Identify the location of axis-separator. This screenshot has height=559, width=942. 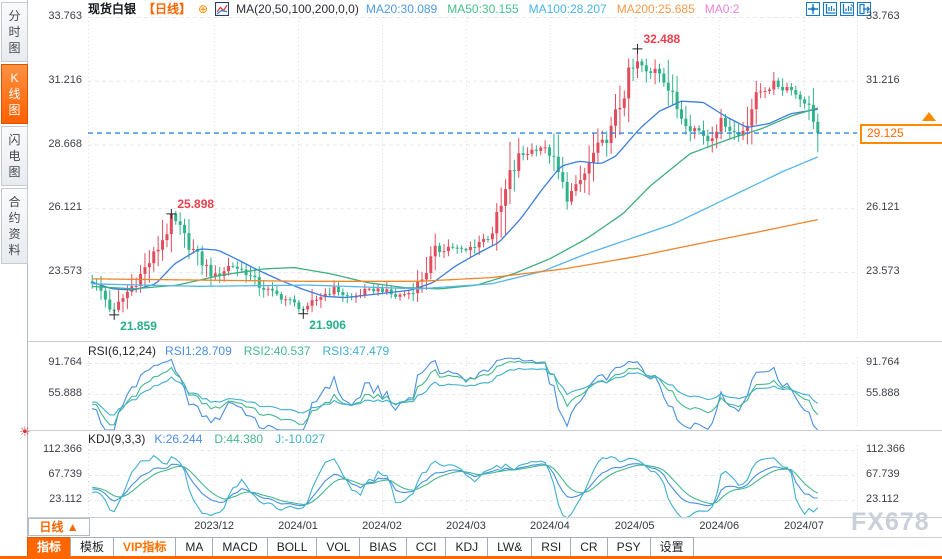
(485, 517).